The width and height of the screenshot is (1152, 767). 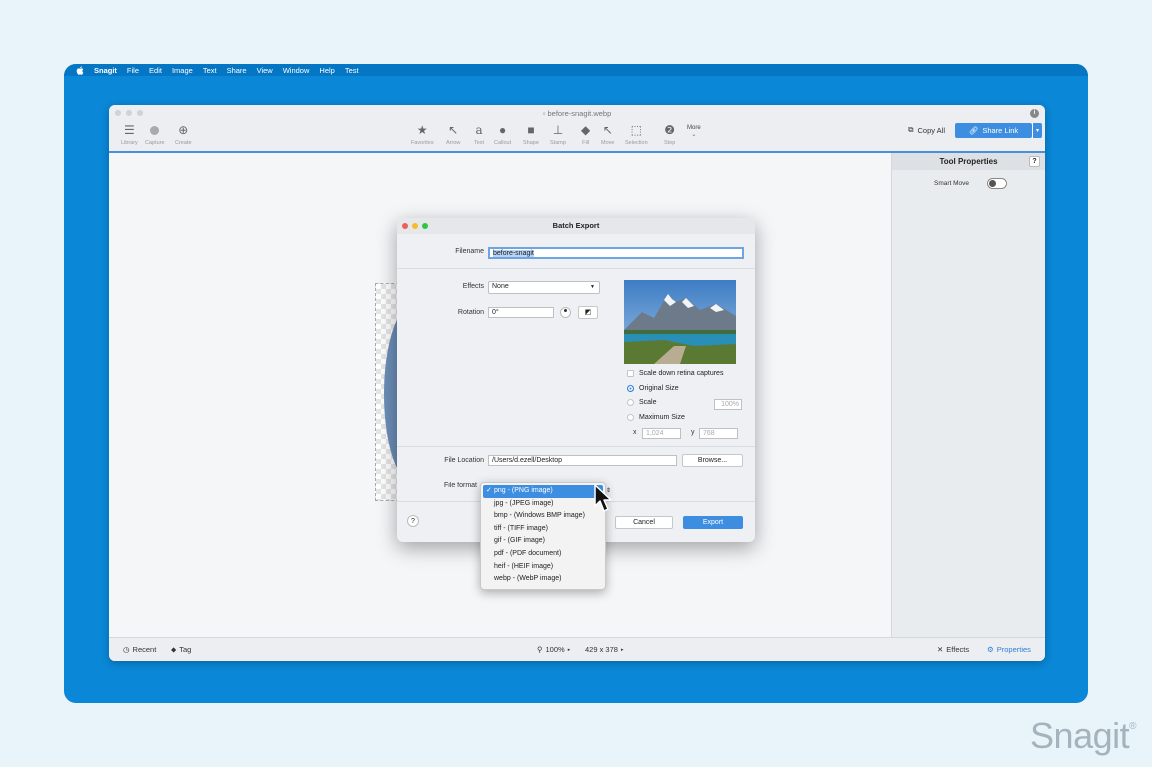 I want to click on tool-selection: ⬚ Selection, so click(x=636, y=134).